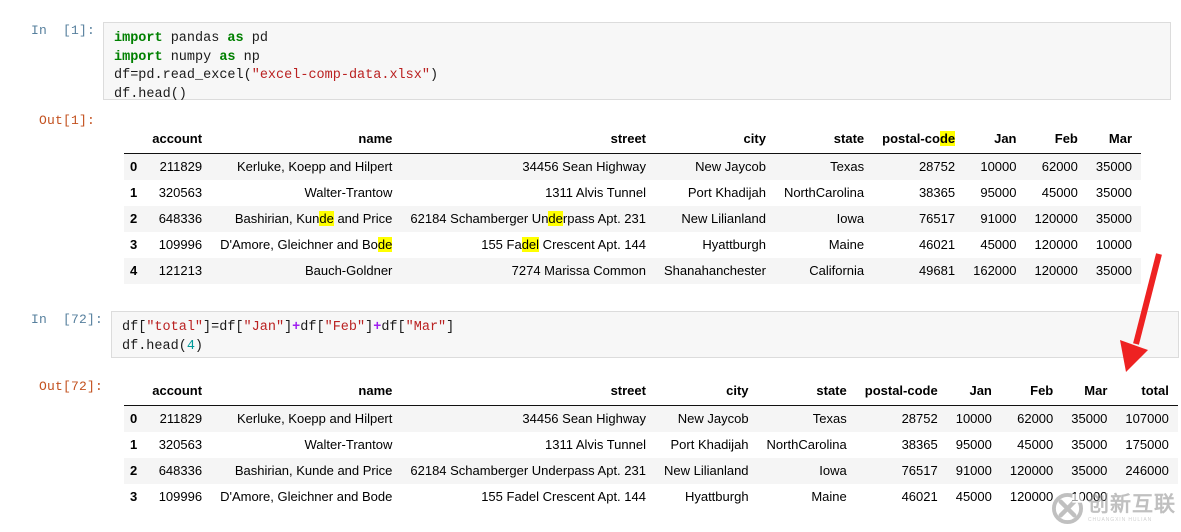  What do you see at coordinates (426, 327) in the screenshot?
I see `code-string-mar: "Mar"` at bounding box center [426, 327].